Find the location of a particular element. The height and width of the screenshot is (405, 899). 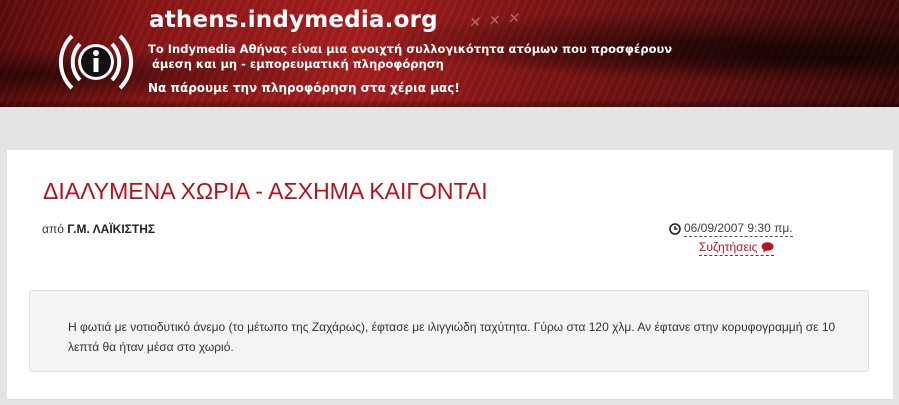

article-title: ΔΙΑΛΥΜΕΝΑ ΧΩΡΙΑ - ΑΣΧΗΜΑ ΚΑΙΓΟΝΤΑΙ is located at coordinates (265, 191).